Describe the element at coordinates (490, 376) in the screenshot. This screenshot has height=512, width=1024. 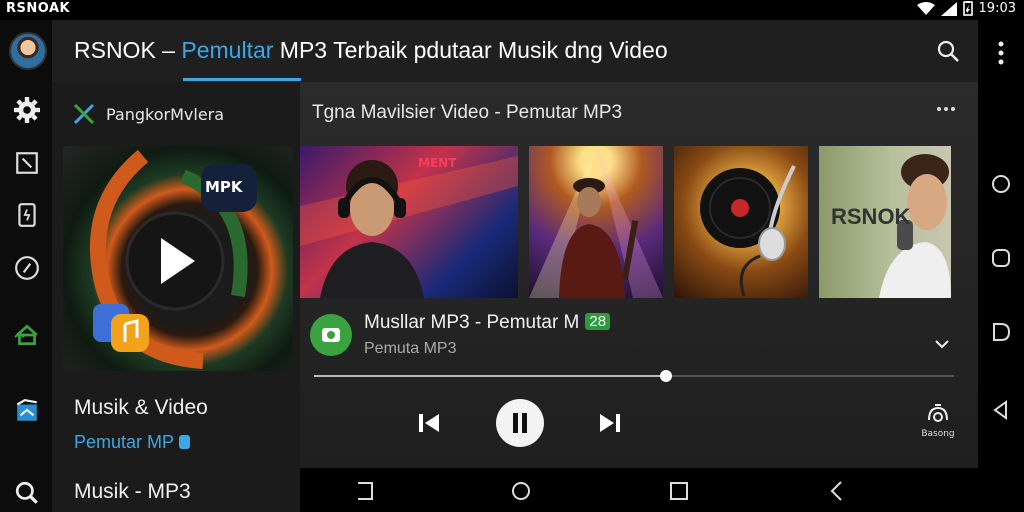
I see `seek-progress` at that location.